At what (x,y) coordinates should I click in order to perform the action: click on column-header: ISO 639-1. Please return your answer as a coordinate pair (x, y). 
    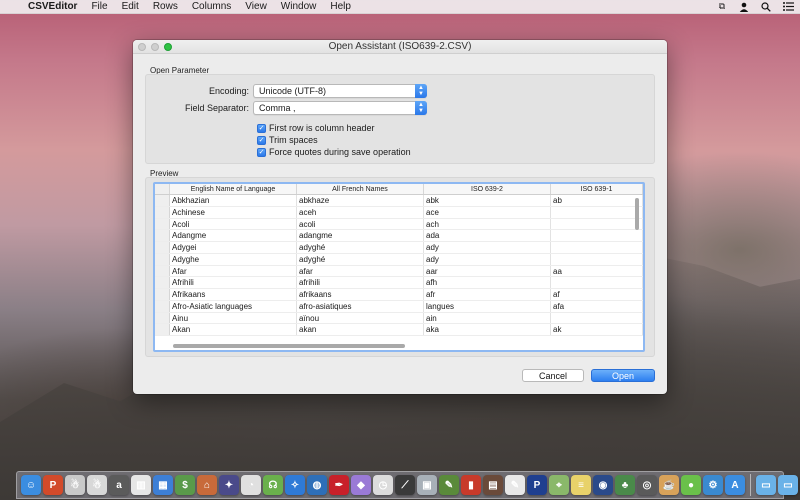
    Looking at the image, I should click on (597, 189).